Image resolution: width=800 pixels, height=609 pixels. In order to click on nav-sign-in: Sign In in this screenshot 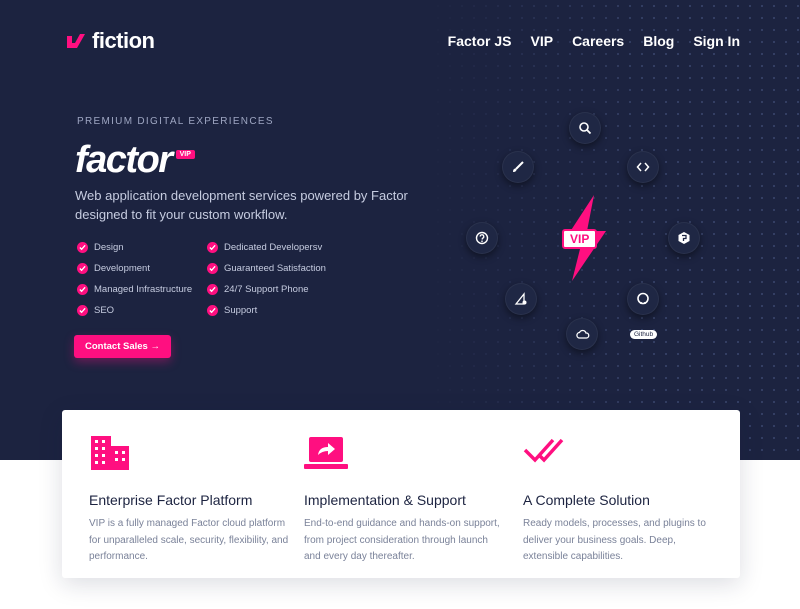, I will do `click(716, 41)`.